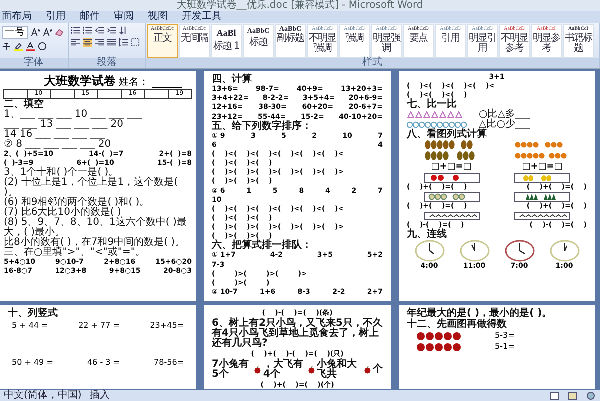  Describe the element at coordinates (90, 17) in the screenshot. I see `ribbon-tab: 邮件` at that location.